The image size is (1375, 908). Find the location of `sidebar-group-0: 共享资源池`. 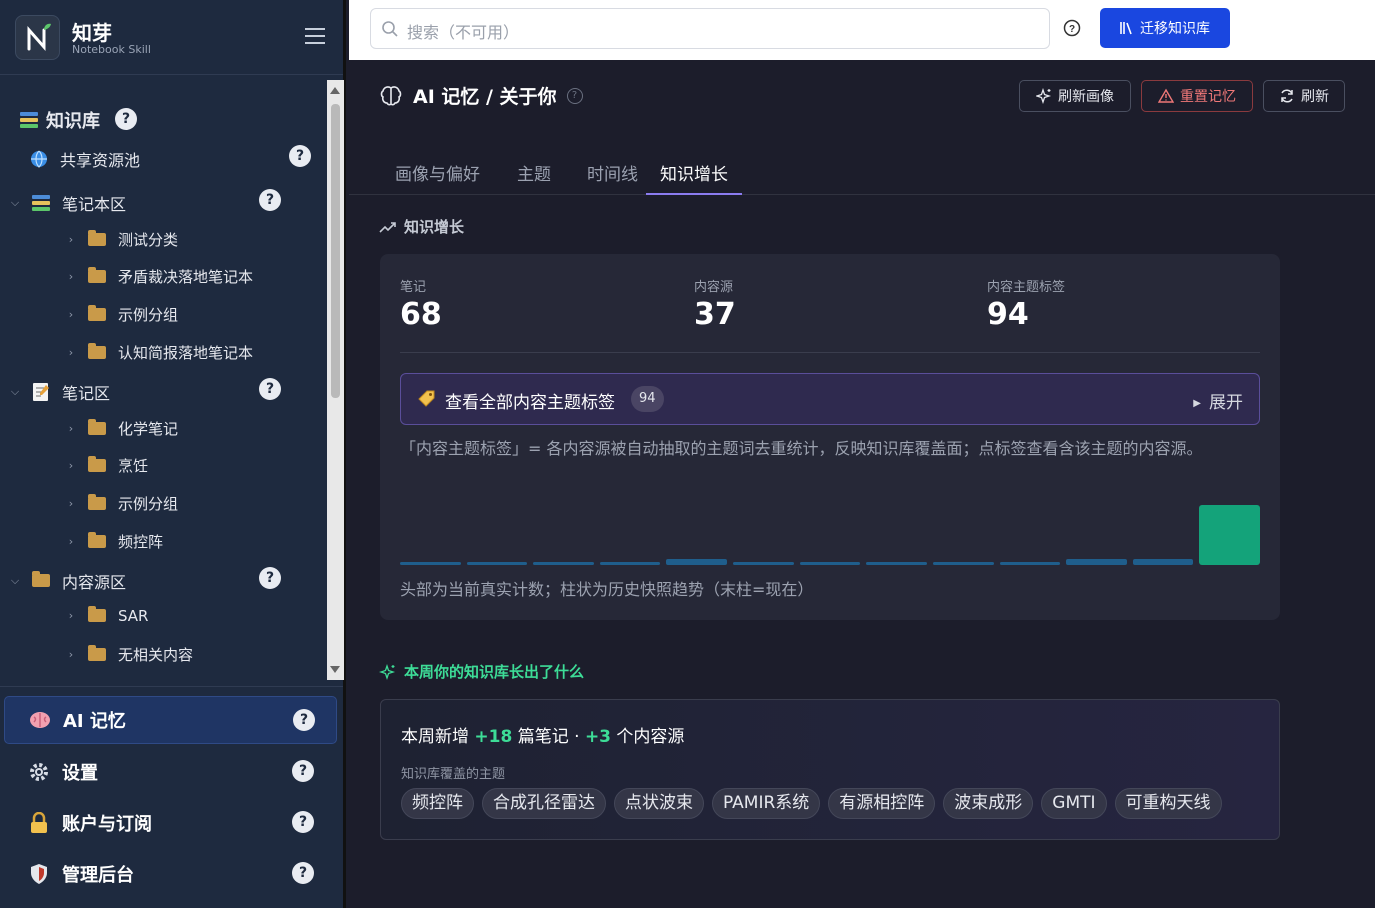

sidebar-group-0: 共享资源池 is located at coordinates (84, 159).